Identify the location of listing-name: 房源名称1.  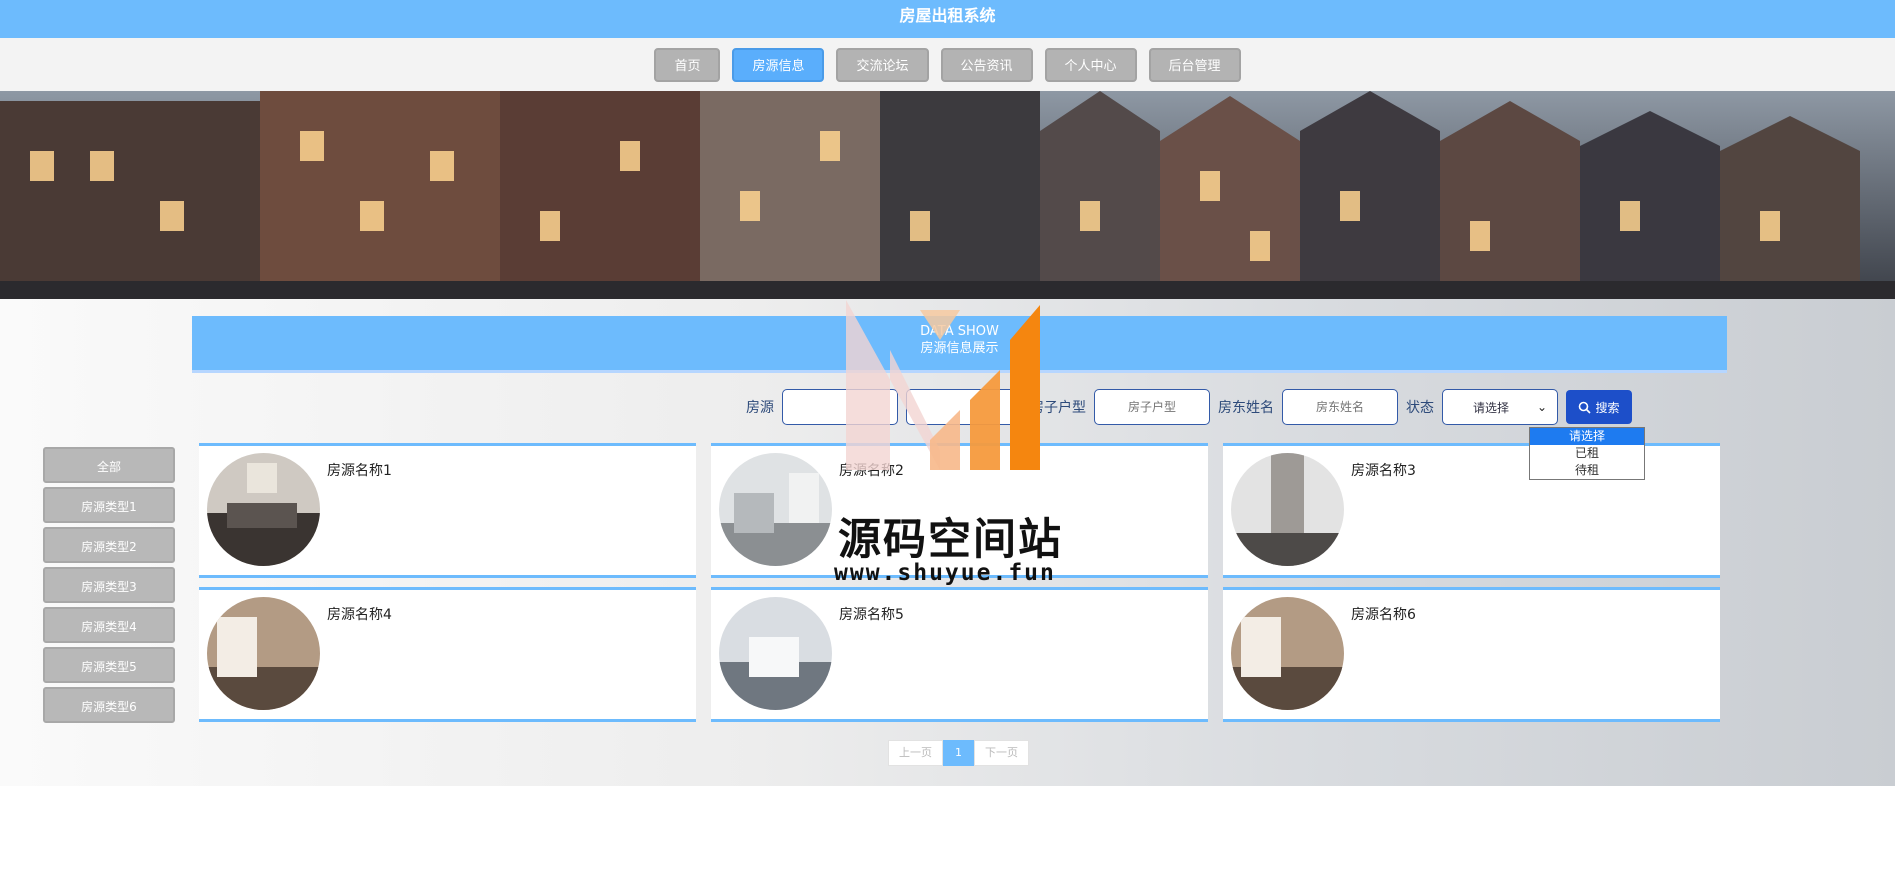
(359, 470).